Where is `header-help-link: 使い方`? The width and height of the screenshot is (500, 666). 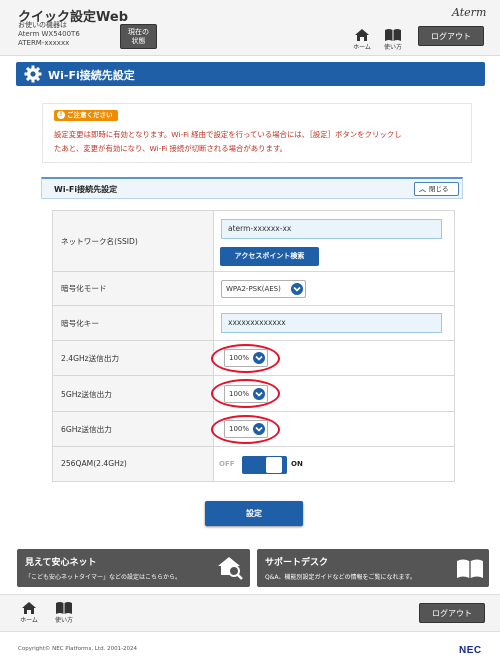 header-help-link: 使い方 is located at coordinates (393, 39).